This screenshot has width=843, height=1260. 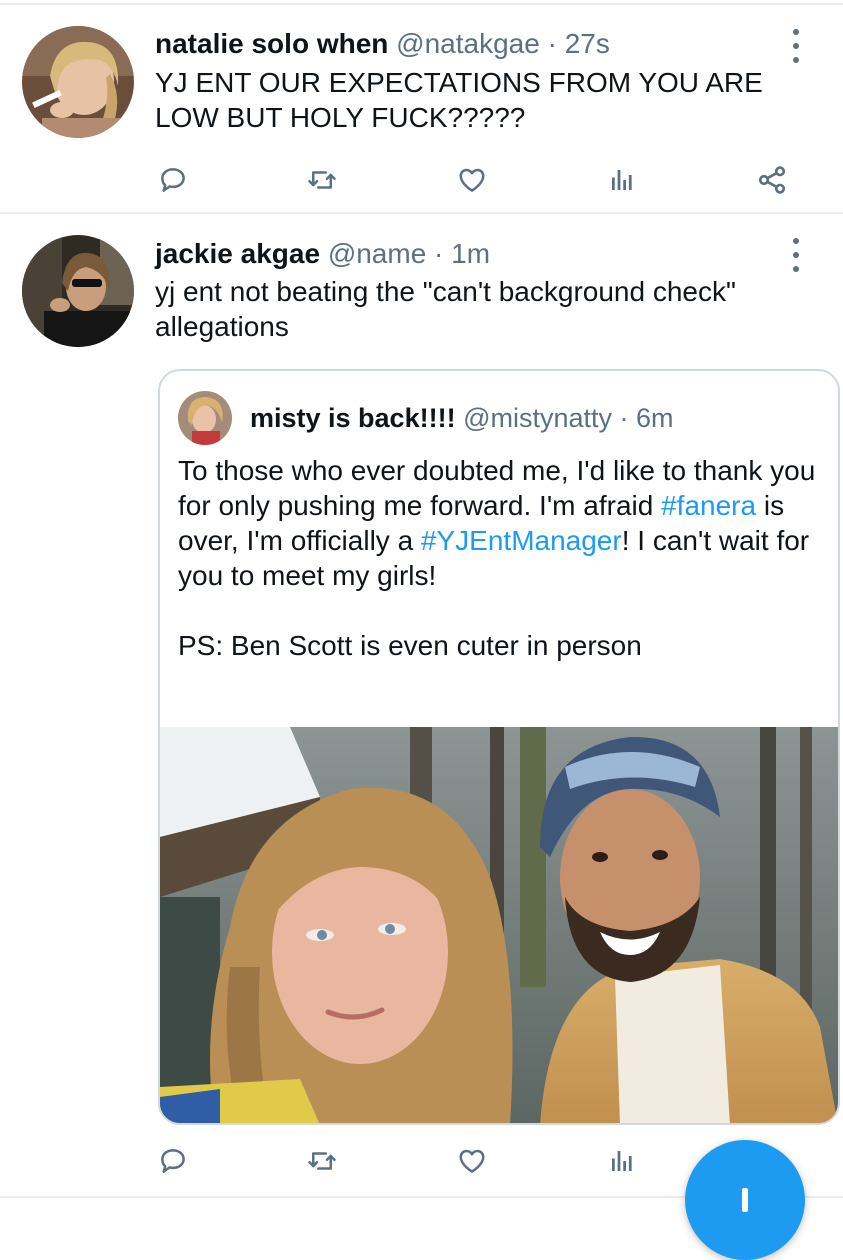 I want to click on handle: @natakgae, so click(x=468, y=43).